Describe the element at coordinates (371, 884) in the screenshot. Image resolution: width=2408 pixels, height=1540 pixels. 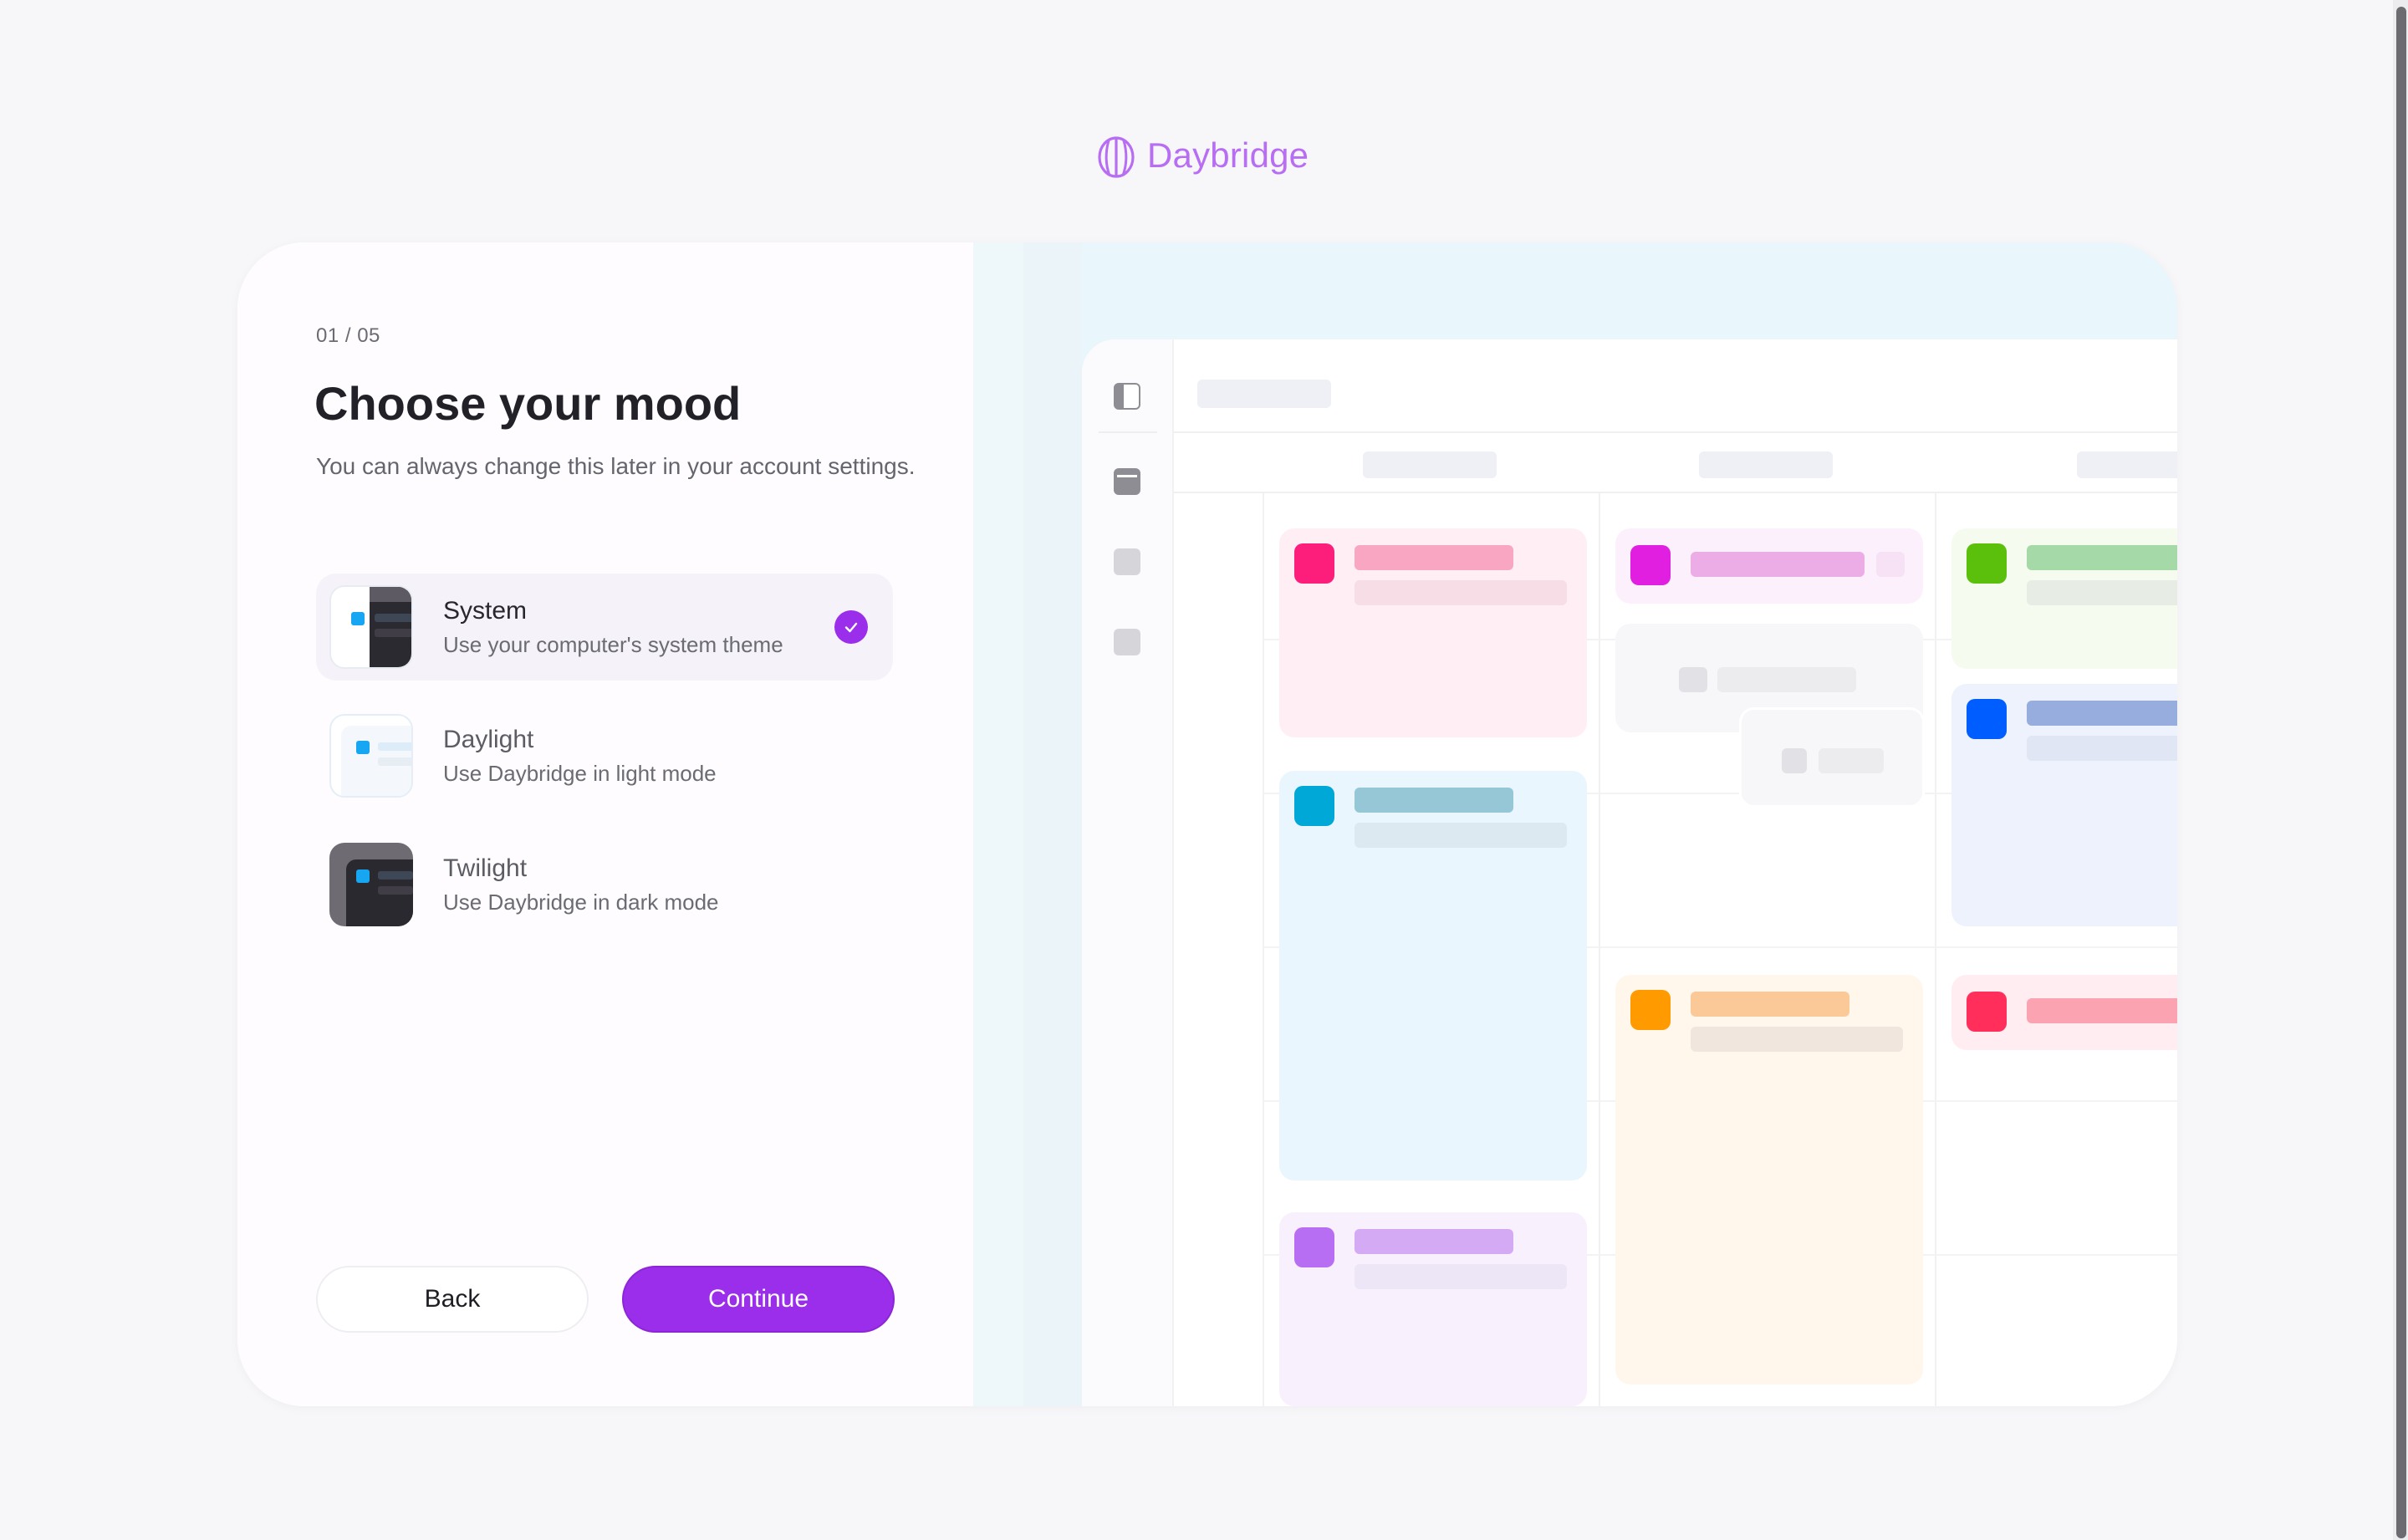
I see `dark-theme-icon` at that location.